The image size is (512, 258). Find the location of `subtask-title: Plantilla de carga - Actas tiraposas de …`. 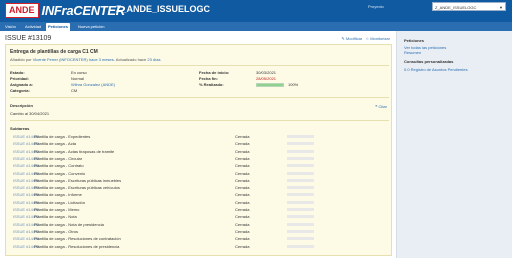

subtask-title: Plantilla de carga - Actas tiraposas de … is located at coordinates (74, 151).